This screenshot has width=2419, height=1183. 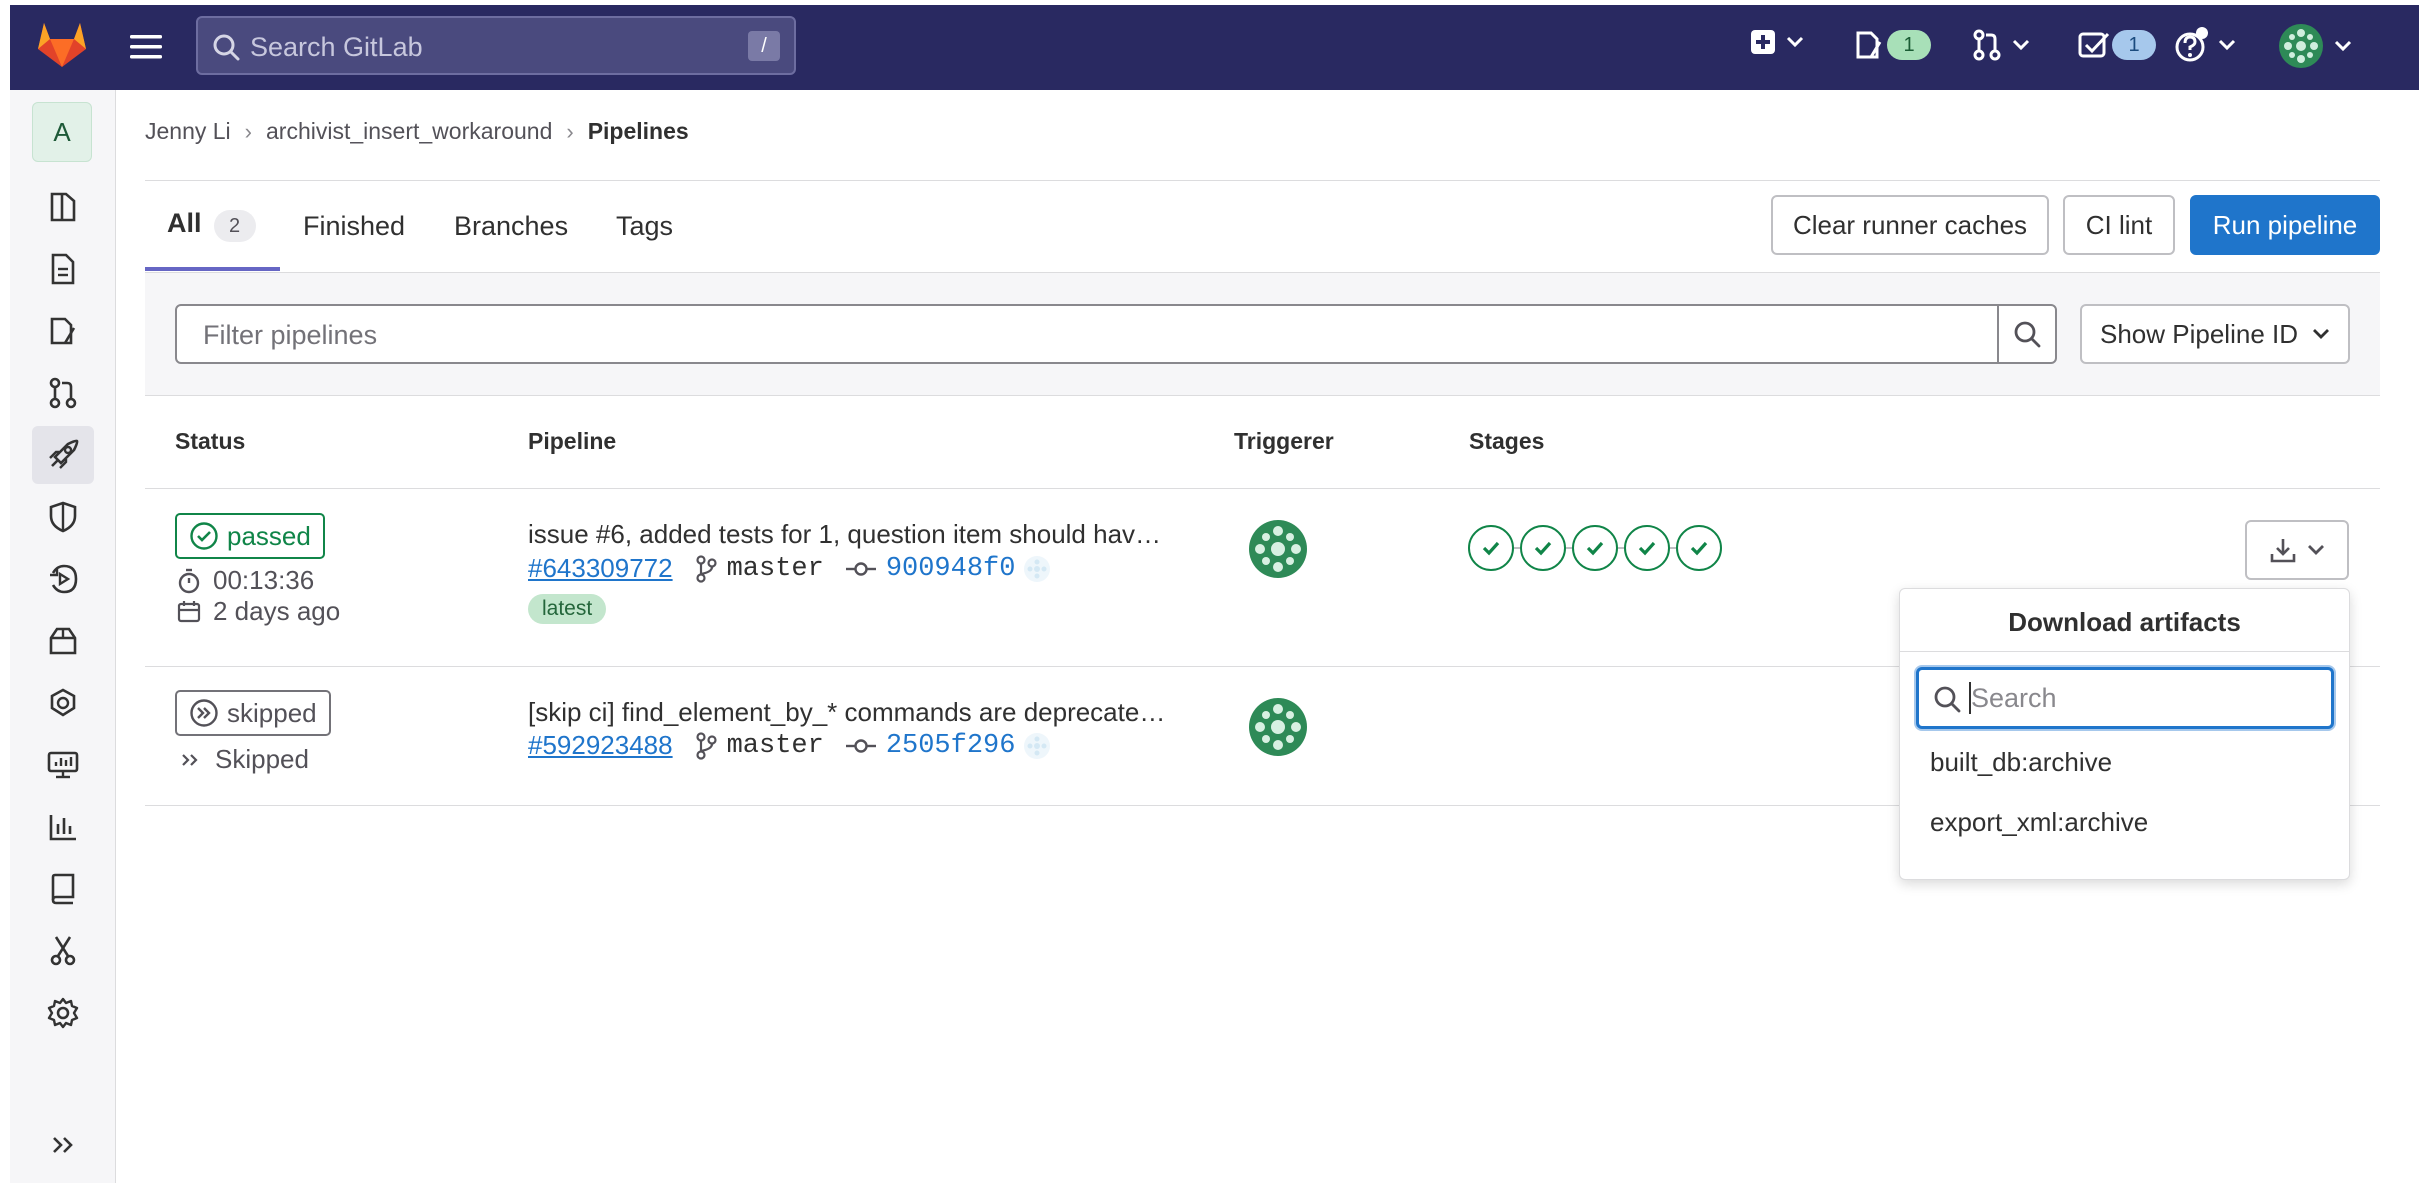 I want to click on help-question-icon, so click(x=2191, y=44).